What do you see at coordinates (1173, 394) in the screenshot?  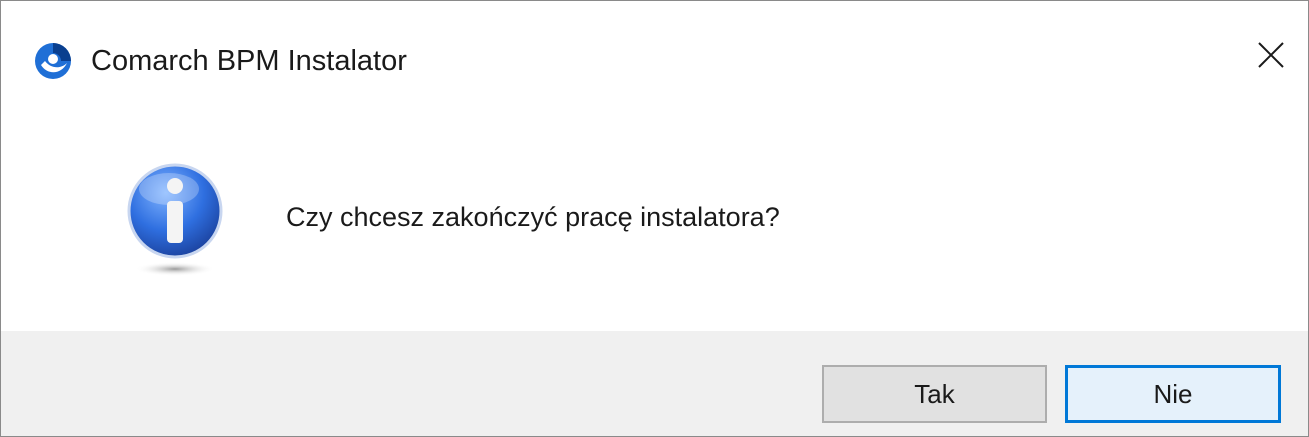 I see `no-button: Nie` at bounding box center [1173, 394].